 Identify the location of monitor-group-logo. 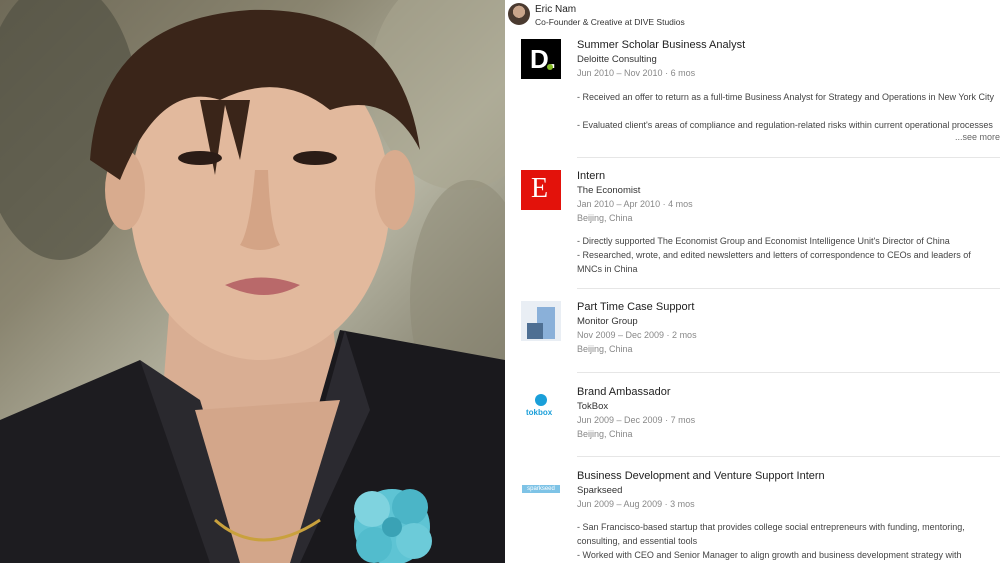
(541, 321).